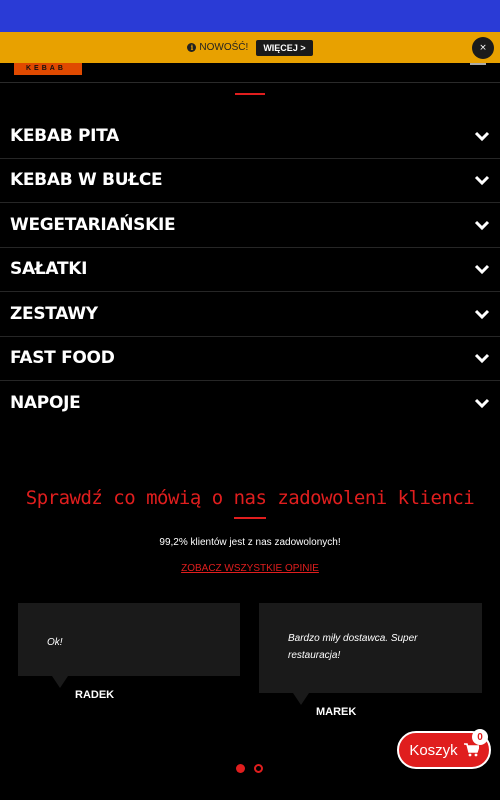 Image resolution: width=500 pixels, height=800 pixels. I want to click on cart-icon, so click(471, 750).